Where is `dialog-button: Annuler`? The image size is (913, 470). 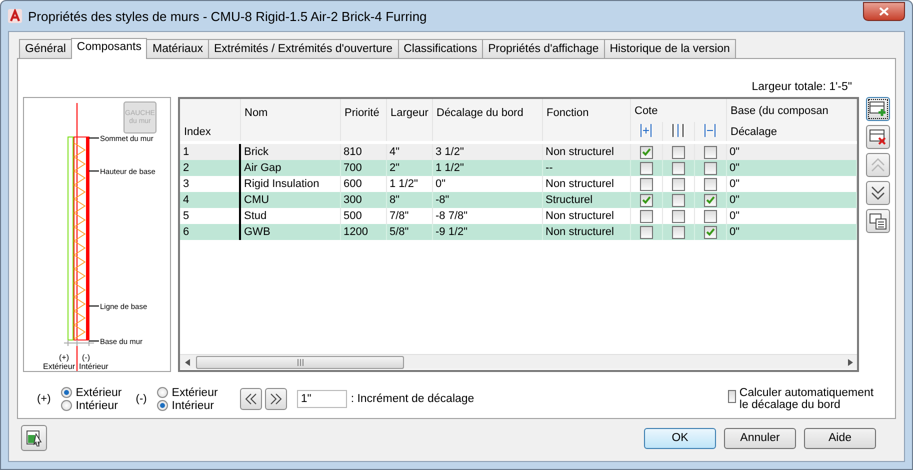 dialog-button: Annuler is located at coordinates (760, 438).